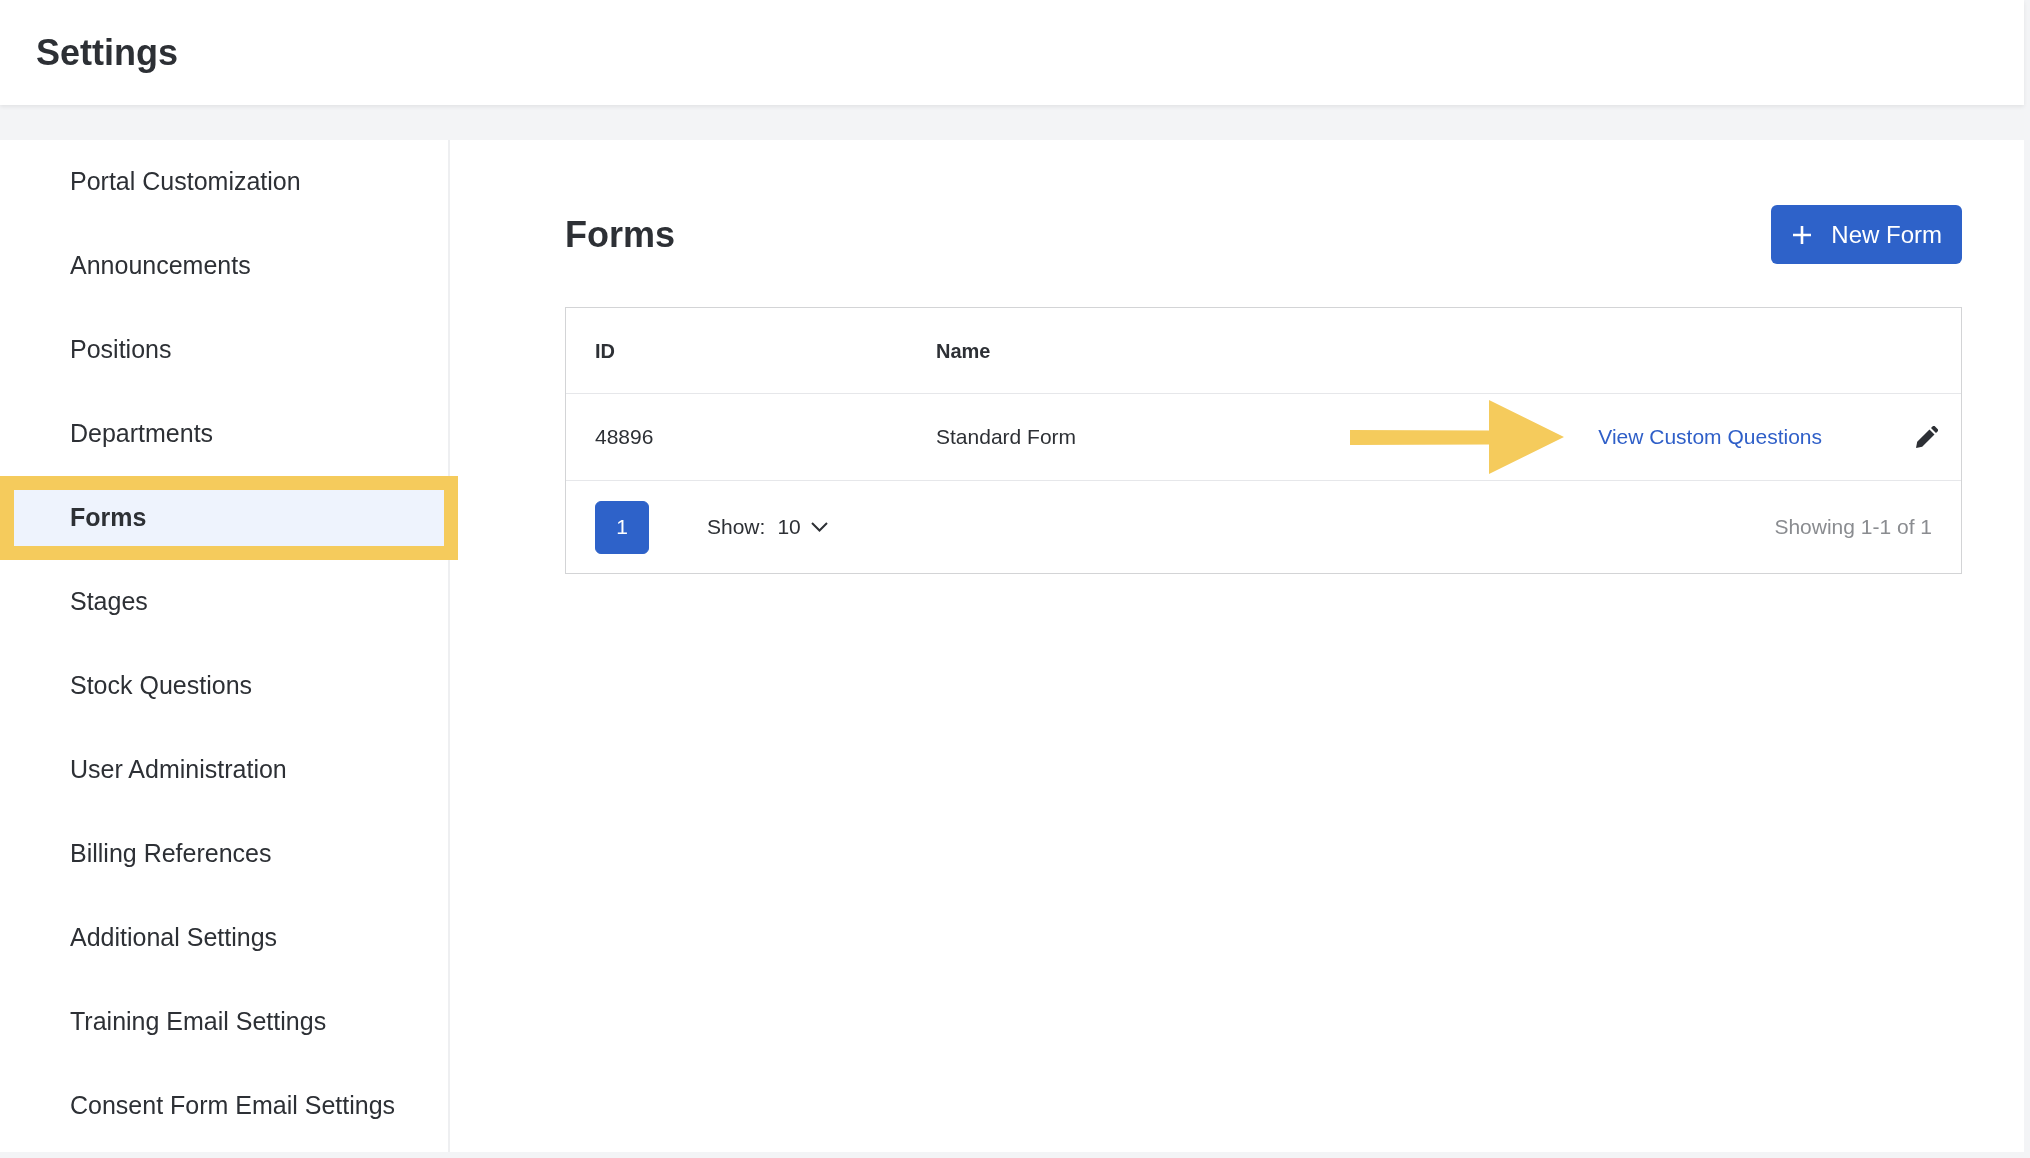 The width and height of the screenshot is (2030, 1158). What do you see at coordinates (224, 182) in the screenshot?
I see `sidebar-item: Portal Customization` at bounding box center [224, 182].